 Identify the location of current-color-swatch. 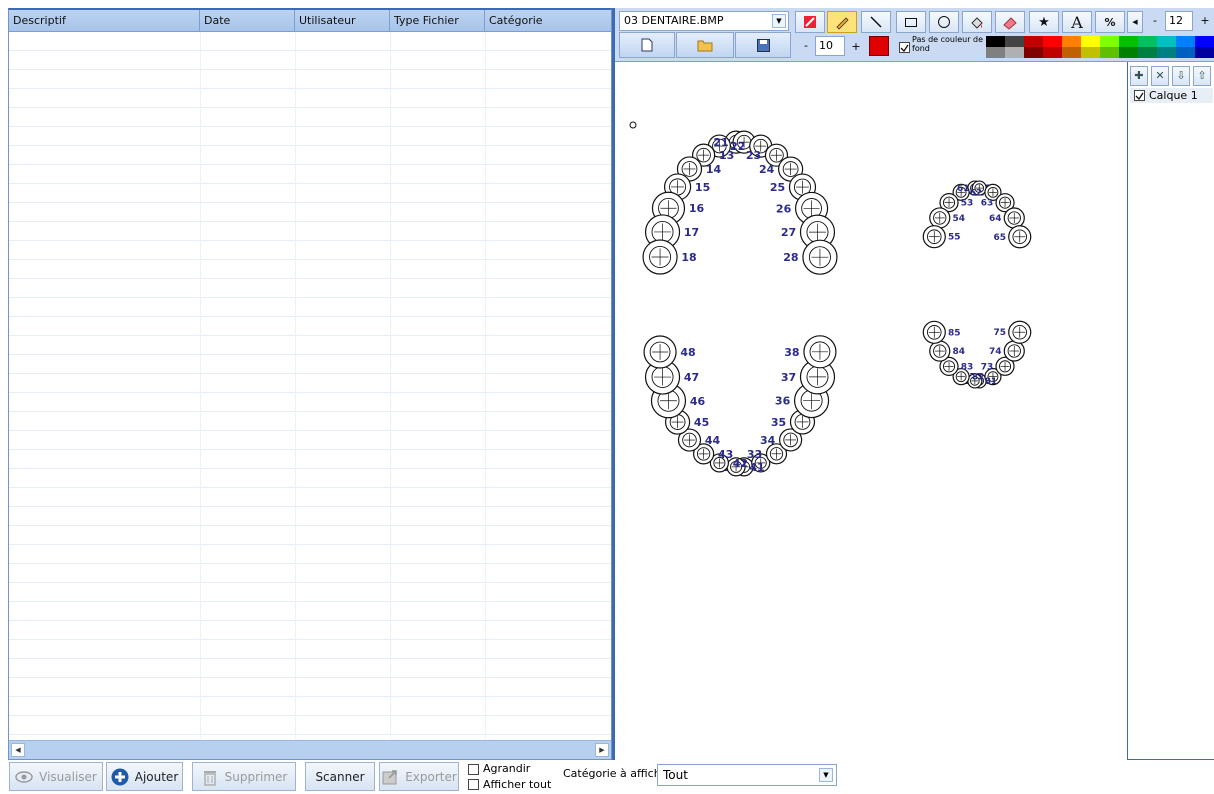
(879, 46).